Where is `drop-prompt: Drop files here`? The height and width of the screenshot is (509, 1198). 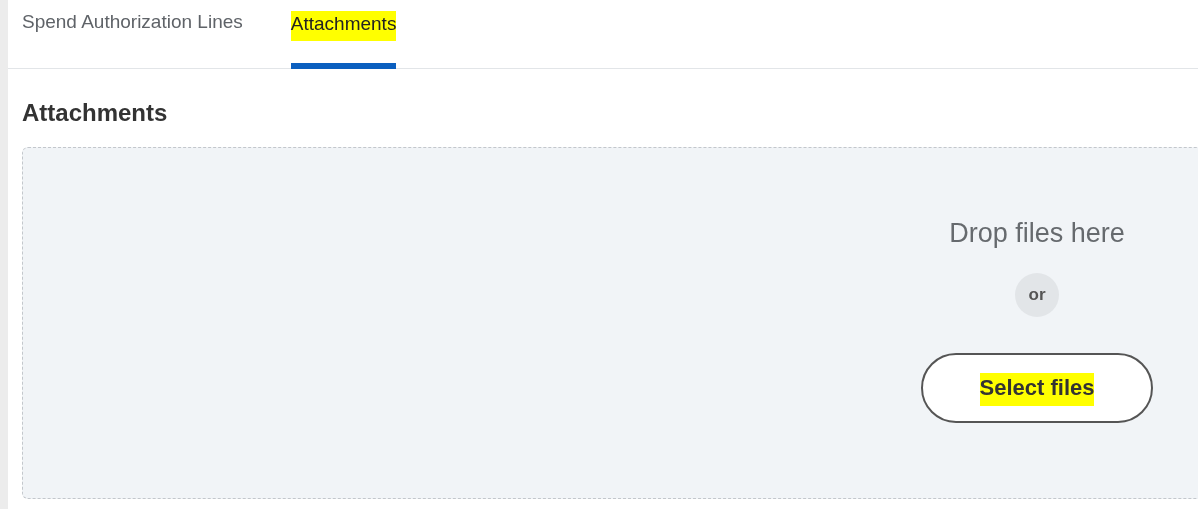
drop-prompt: Drop files here is located at coordinates (1037, 233).